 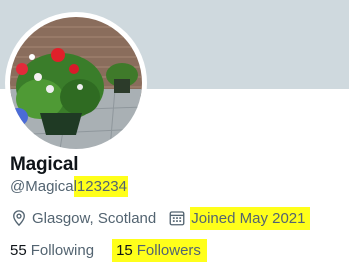 What do you see at coordinates (62, 250) in the screenshot?
I see `following-label: Following` at bounding box center [62, 250].